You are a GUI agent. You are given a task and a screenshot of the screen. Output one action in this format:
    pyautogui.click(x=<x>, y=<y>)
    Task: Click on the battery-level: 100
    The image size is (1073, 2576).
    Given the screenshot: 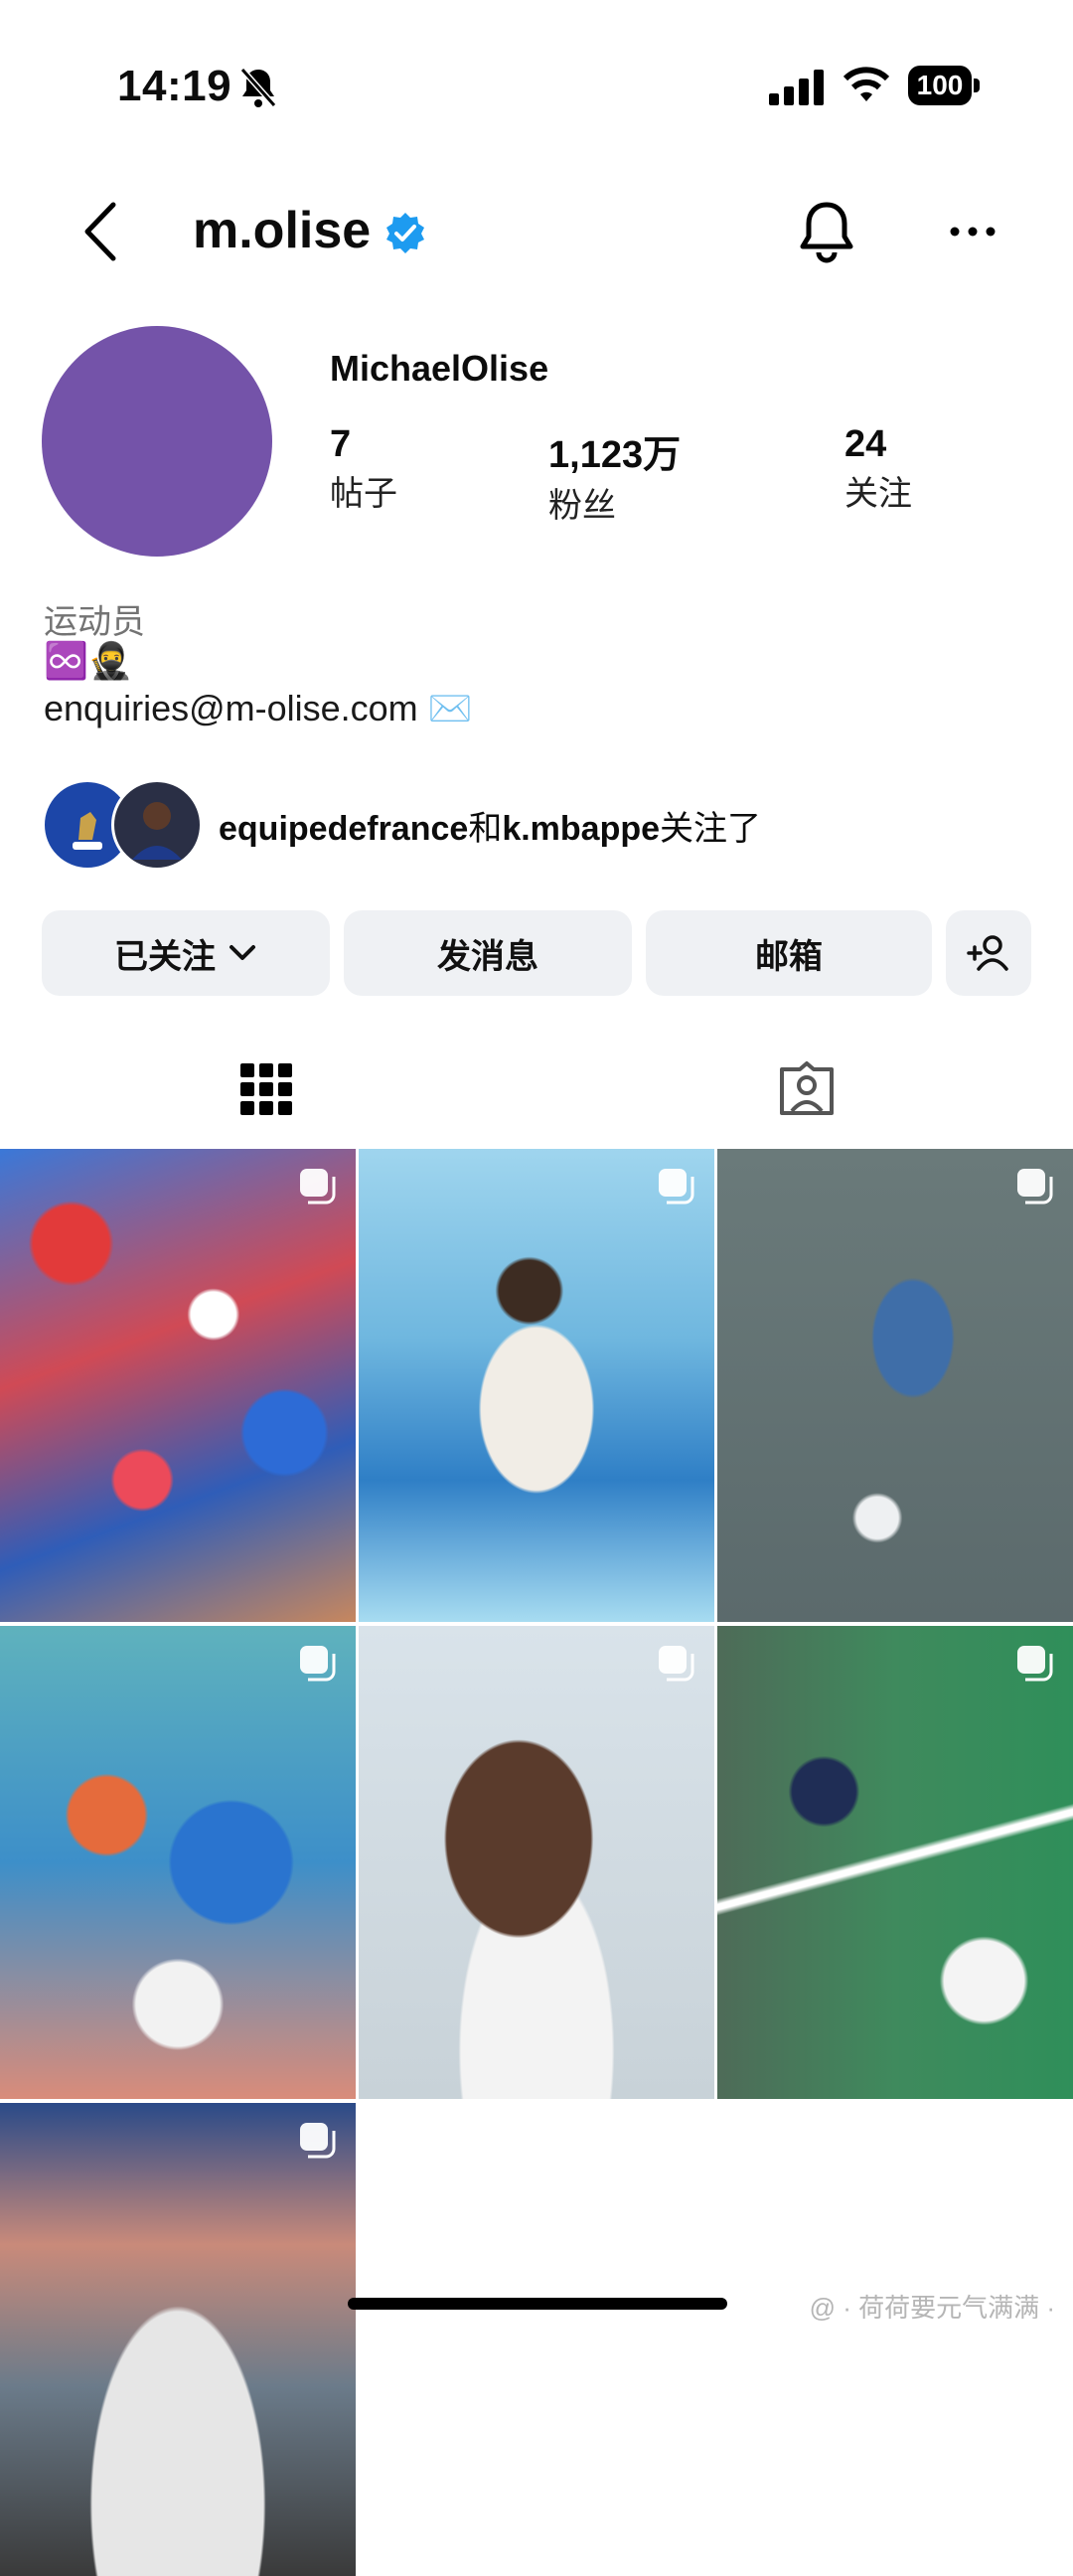 What is the action you would take?
    pyautogui.click(x=940, y=85)
    